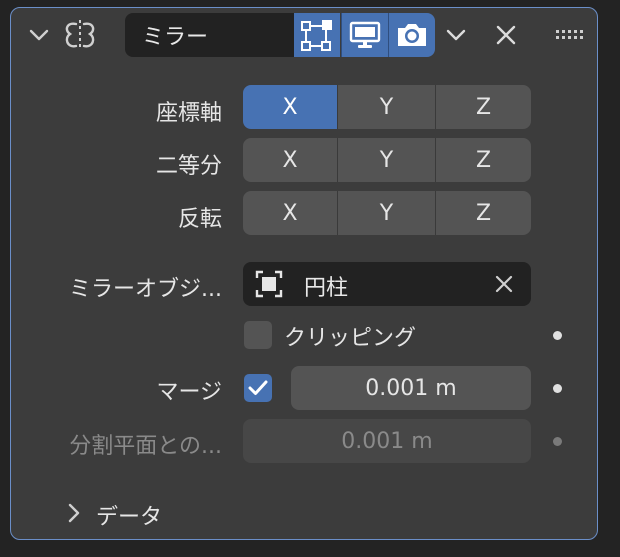 Image resolution: width=620 pixels, height=557 pixels. I want to click on merge-keyframe-dot, so click(557, 388).